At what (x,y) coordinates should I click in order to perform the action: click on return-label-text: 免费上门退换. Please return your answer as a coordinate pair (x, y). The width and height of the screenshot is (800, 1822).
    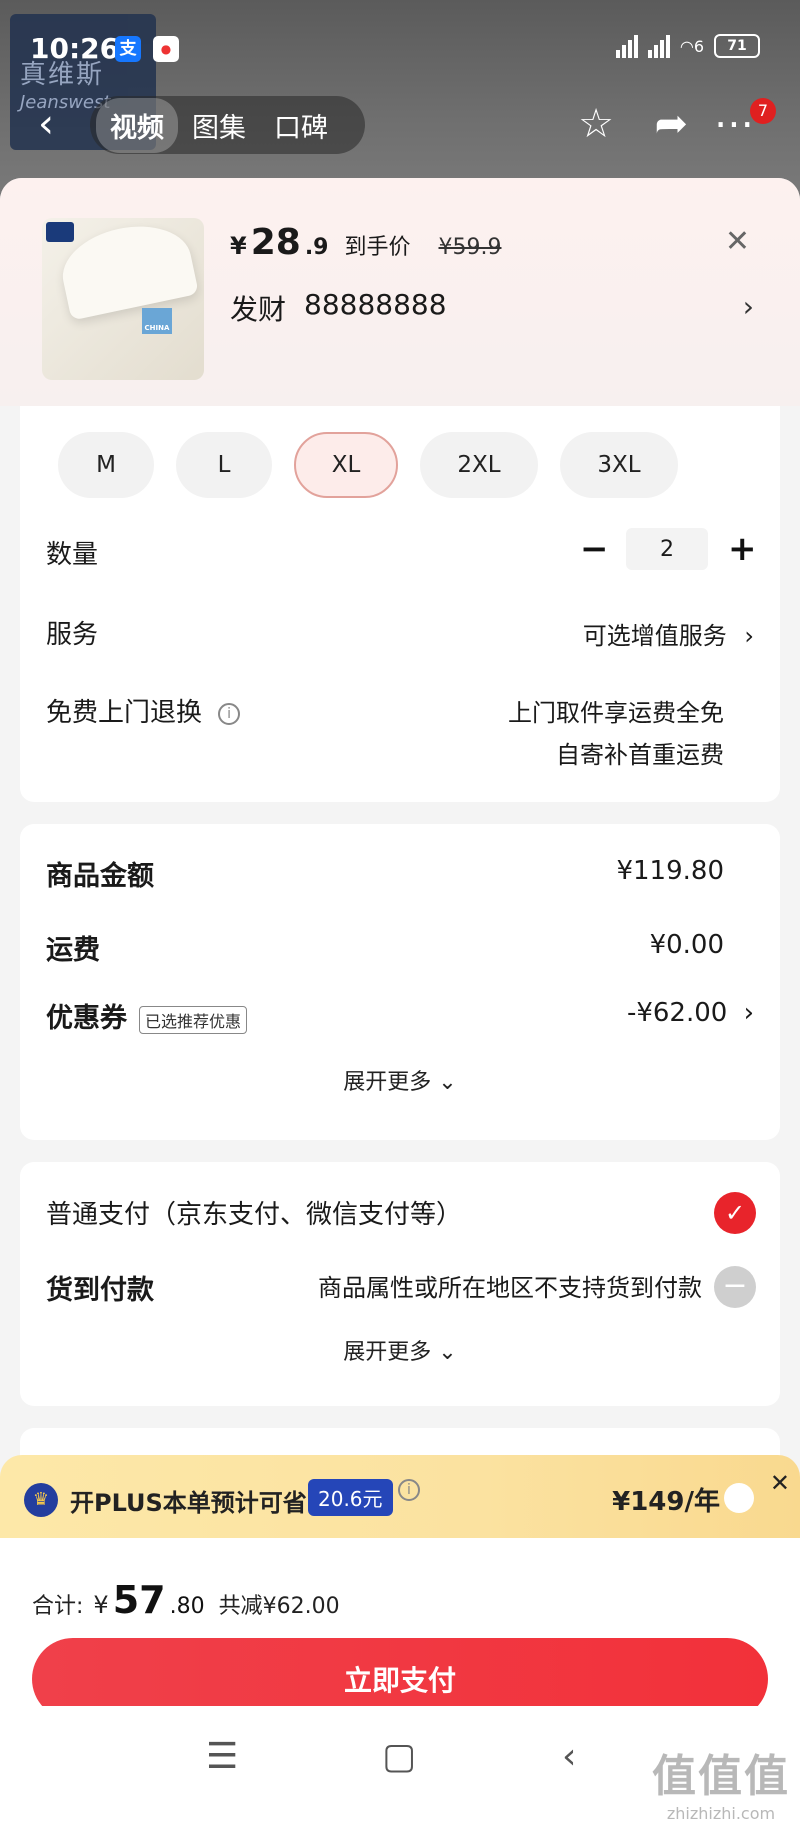
    Looking at the image, I should click on (124, 713).